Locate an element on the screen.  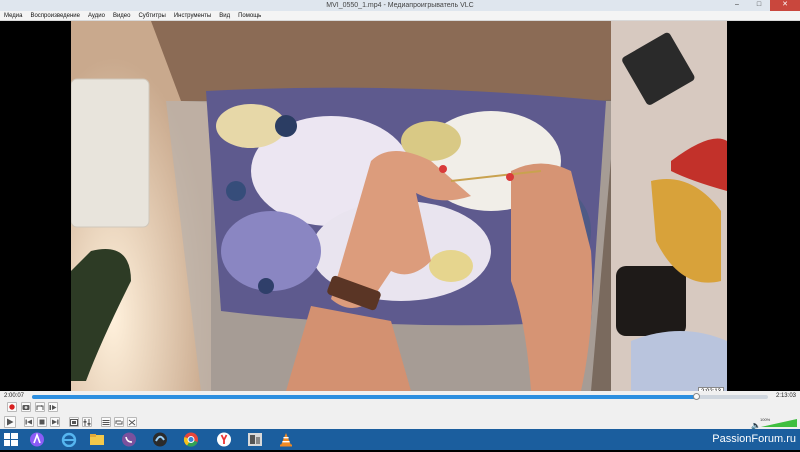
chrome-icon is located at coordinates (191, 439).